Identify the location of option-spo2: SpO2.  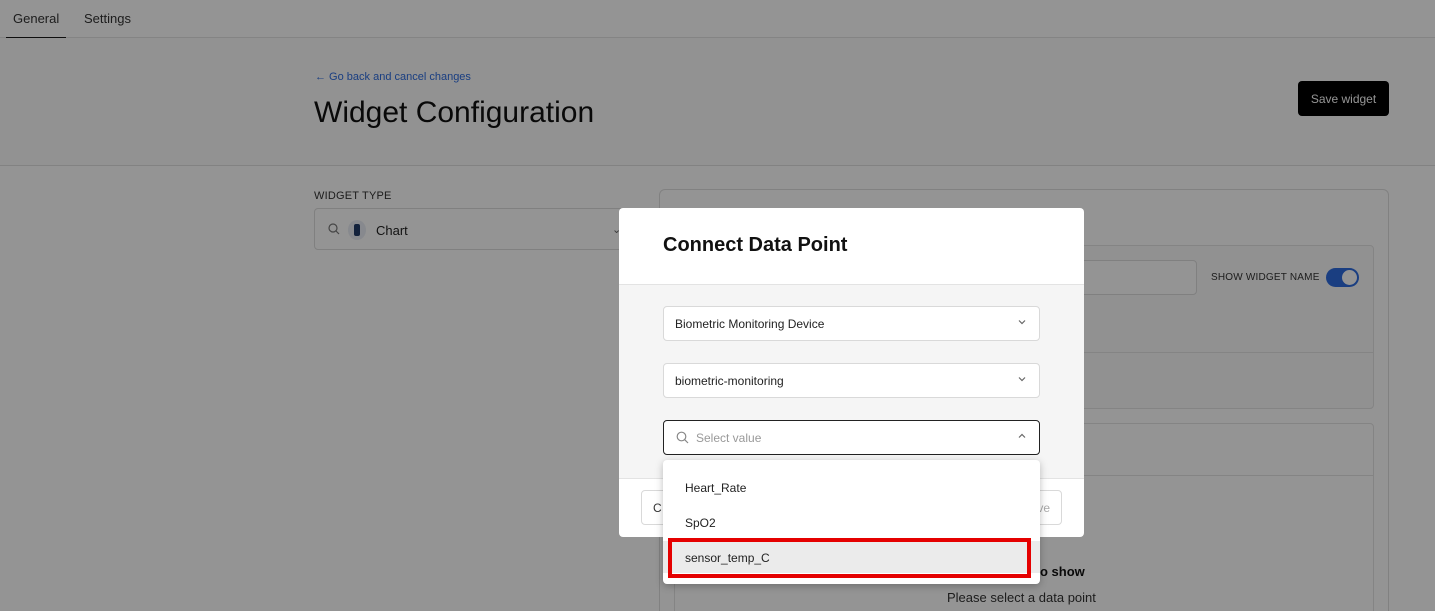
(851, 522).